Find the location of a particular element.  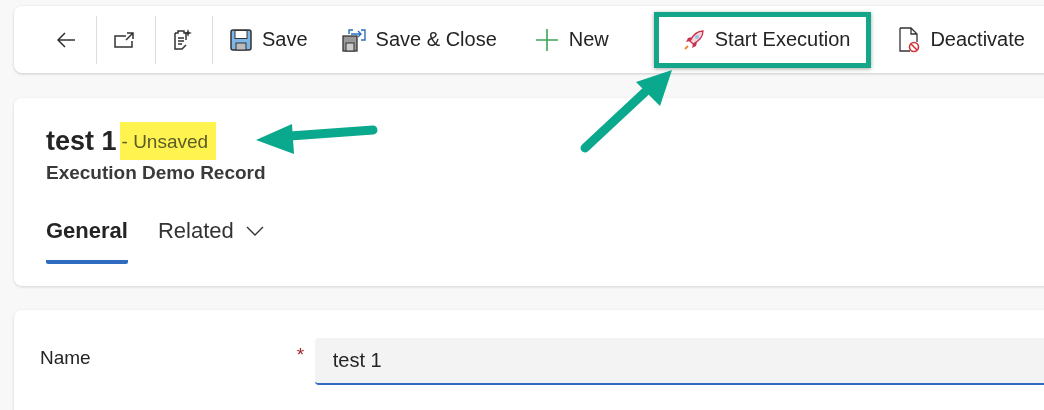

save-icon is located at coordinates (241, 39).